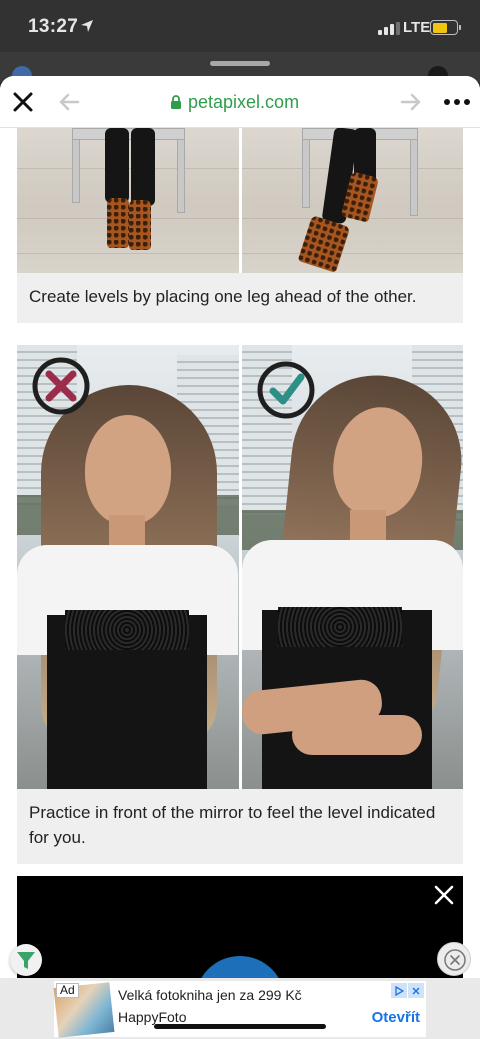 This screenshot has height=1039, width=480. Describe the element at coordinates (389, 28) in the screenshot. I see `signal-bars-icon` at that location.